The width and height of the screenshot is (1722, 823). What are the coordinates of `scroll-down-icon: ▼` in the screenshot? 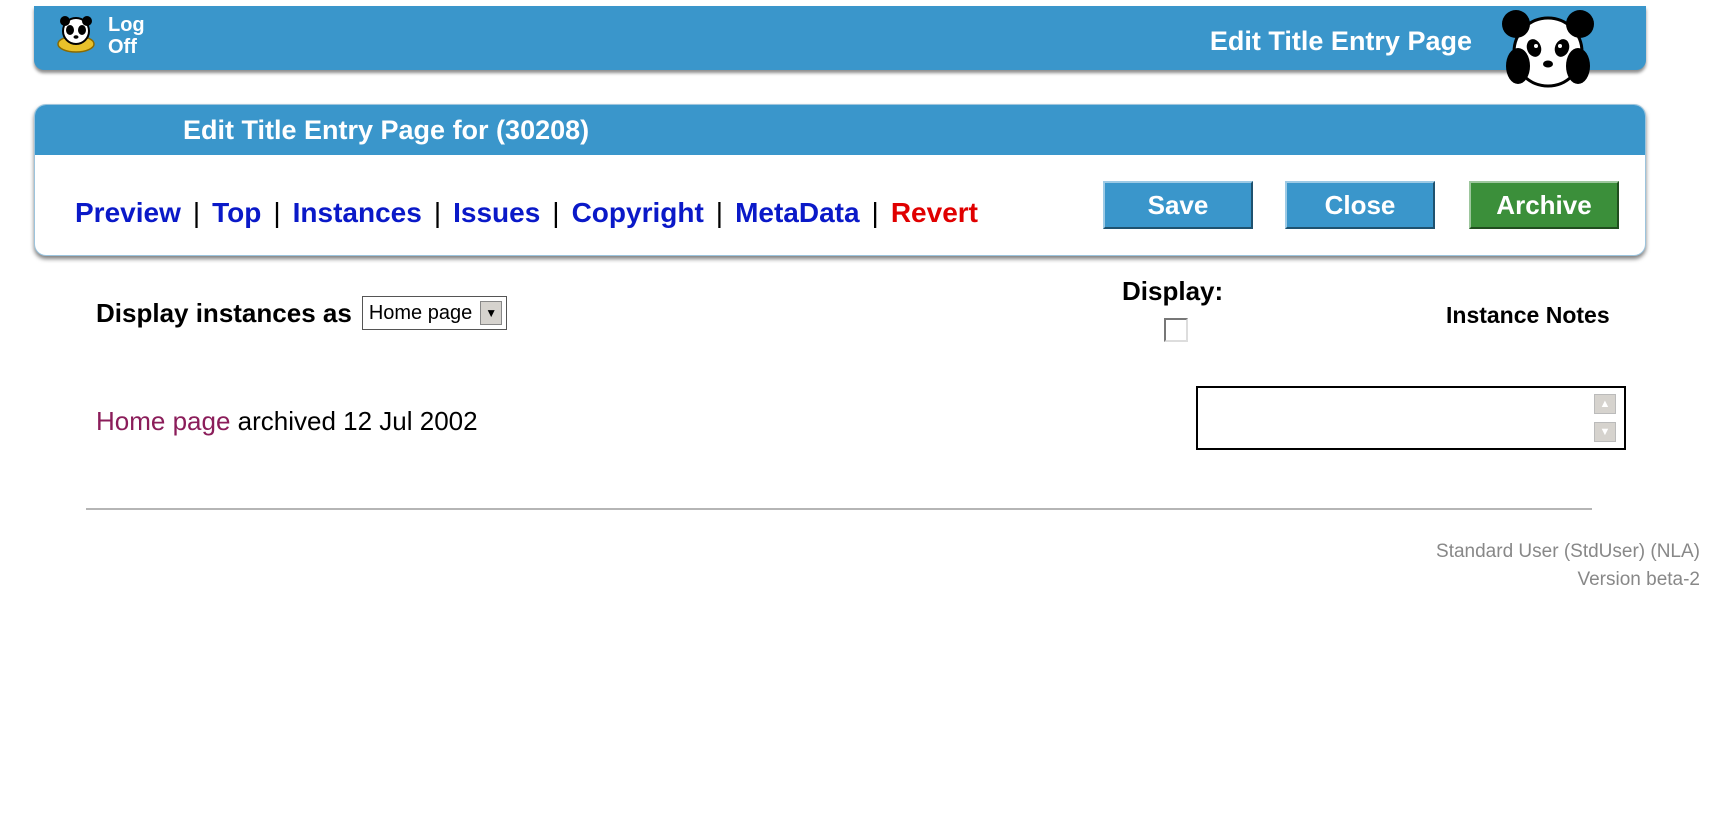 It's located at (1605, 432).